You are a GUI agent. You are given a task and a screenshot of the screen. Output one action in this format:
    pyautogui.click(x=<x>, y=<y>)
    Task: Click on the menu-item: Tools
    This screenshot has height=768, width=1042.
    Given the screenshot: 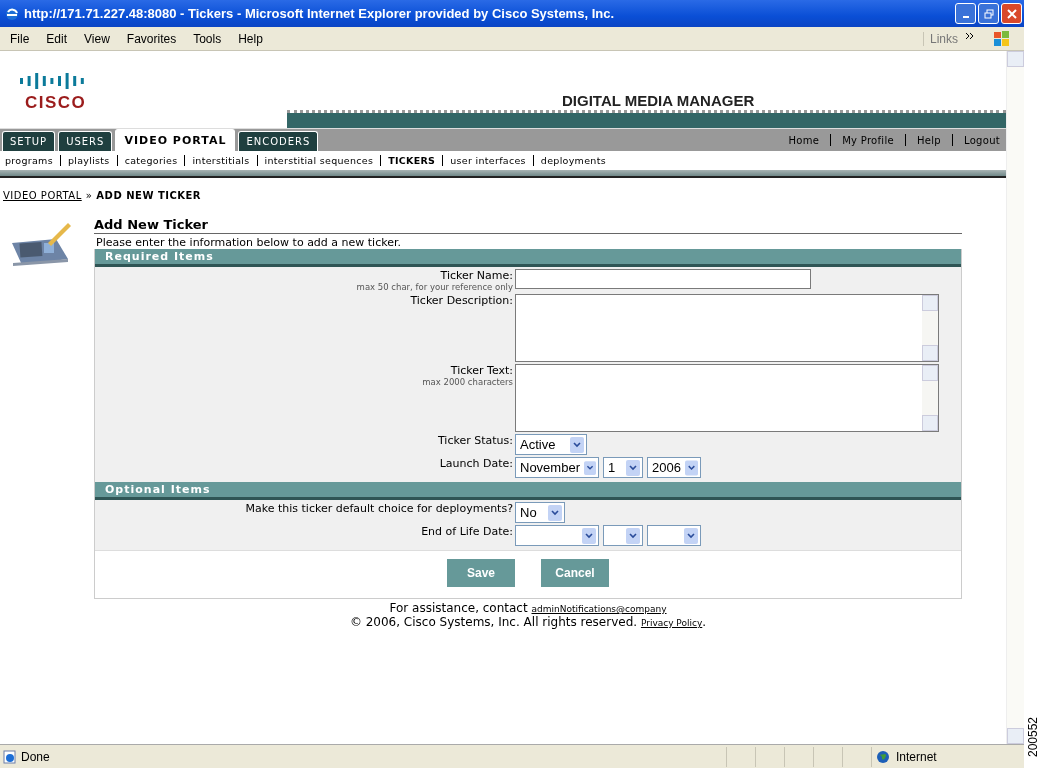 What is the action you would take?
    pyautogui.click(x=206, y=38)
    